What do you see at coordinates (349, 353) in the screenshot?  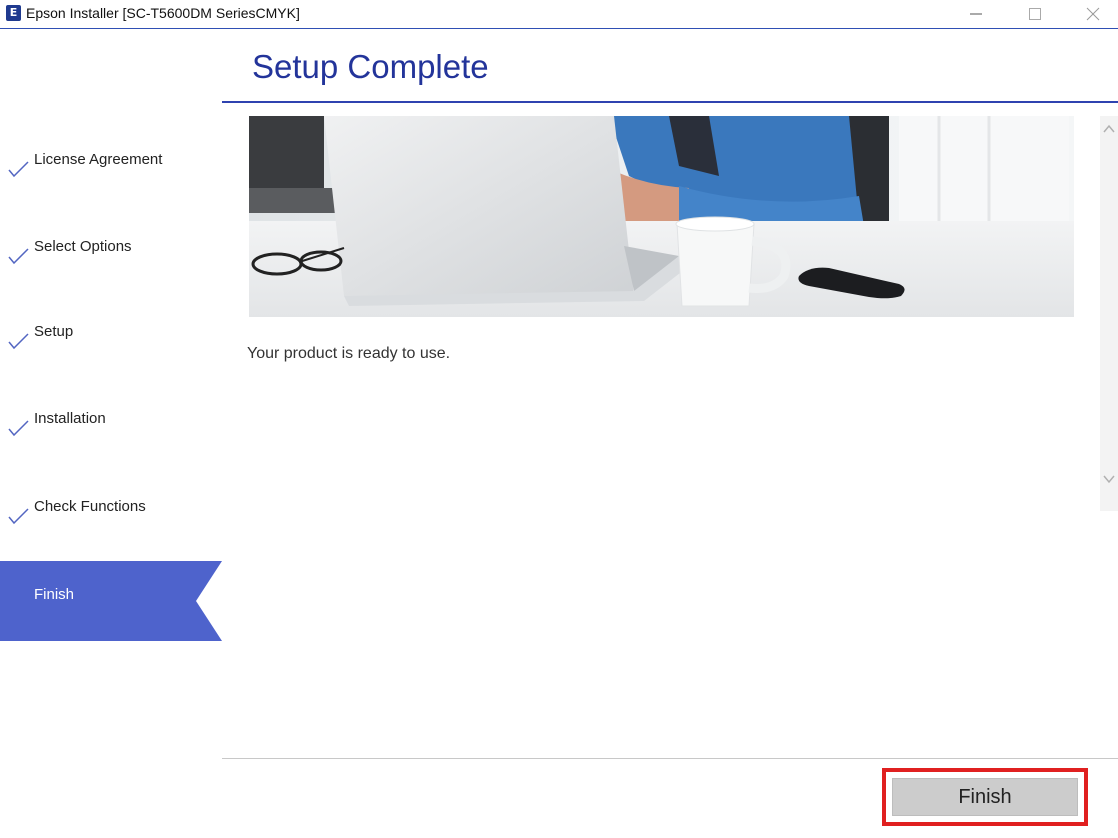 I see `status-message: Your product is ready to use.` at bounding box center [349, 353].